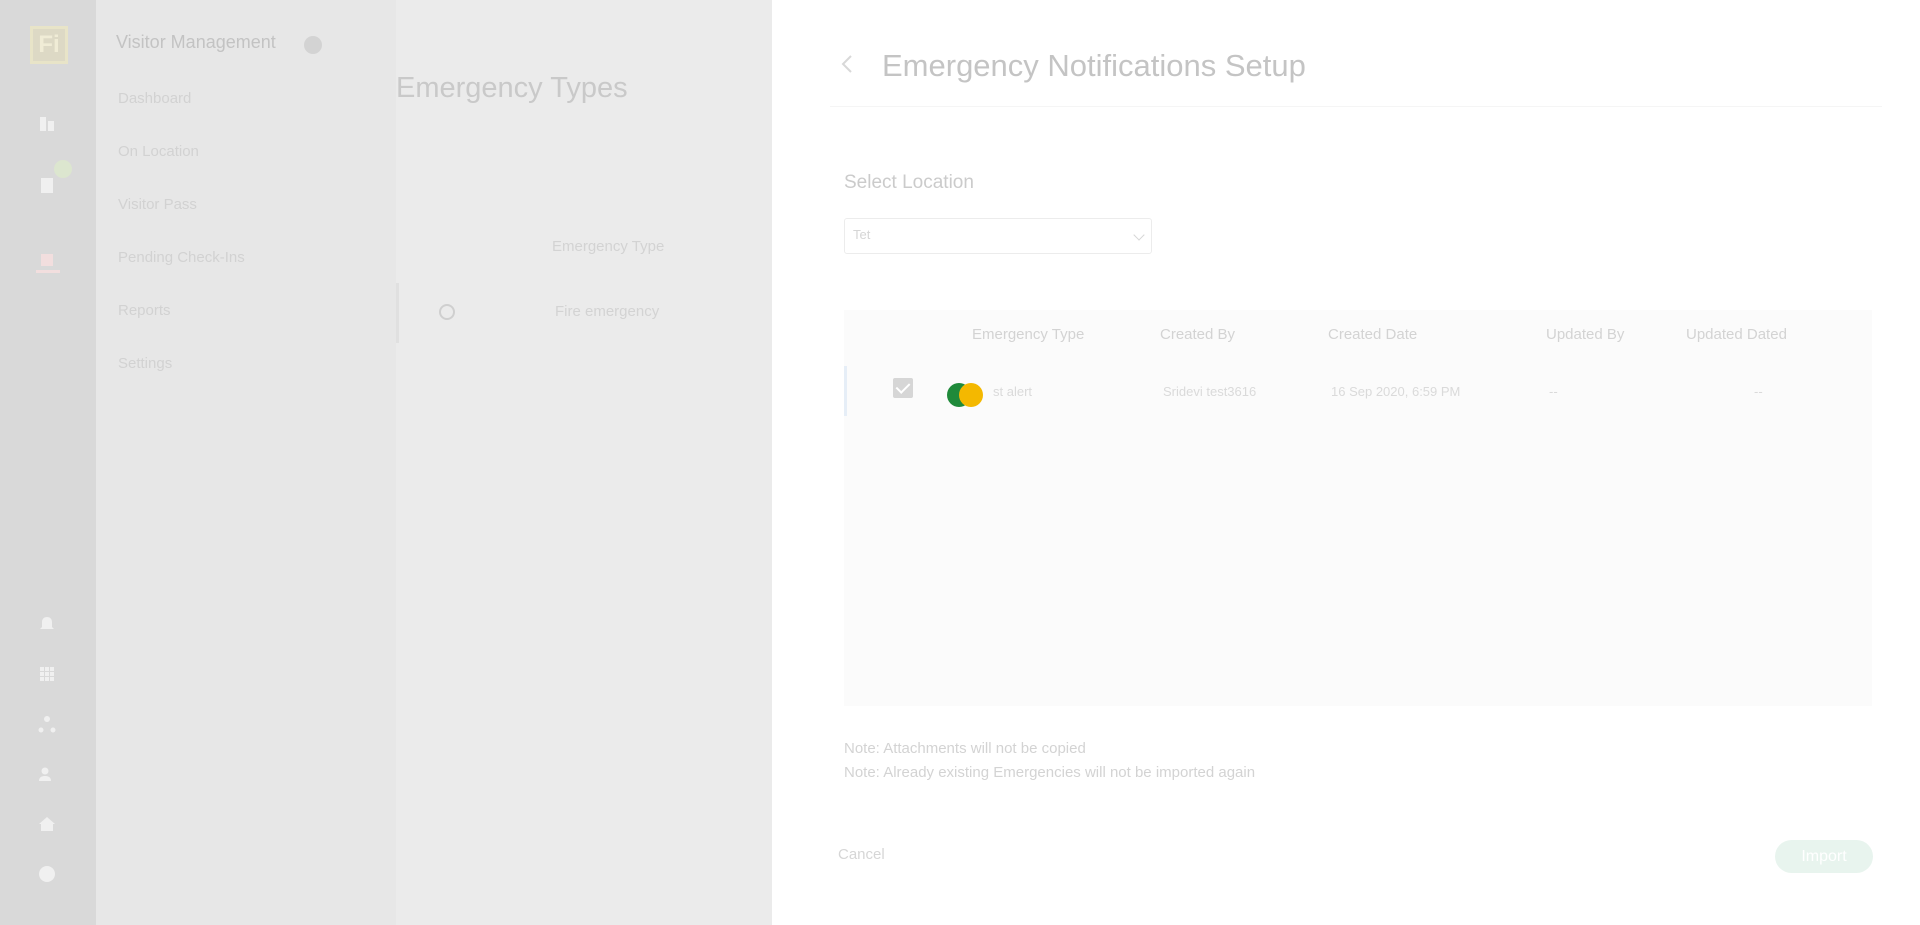 This screenshot has width=1920, height=925. I want to click on app-rail: Fi, so click(48, 462).